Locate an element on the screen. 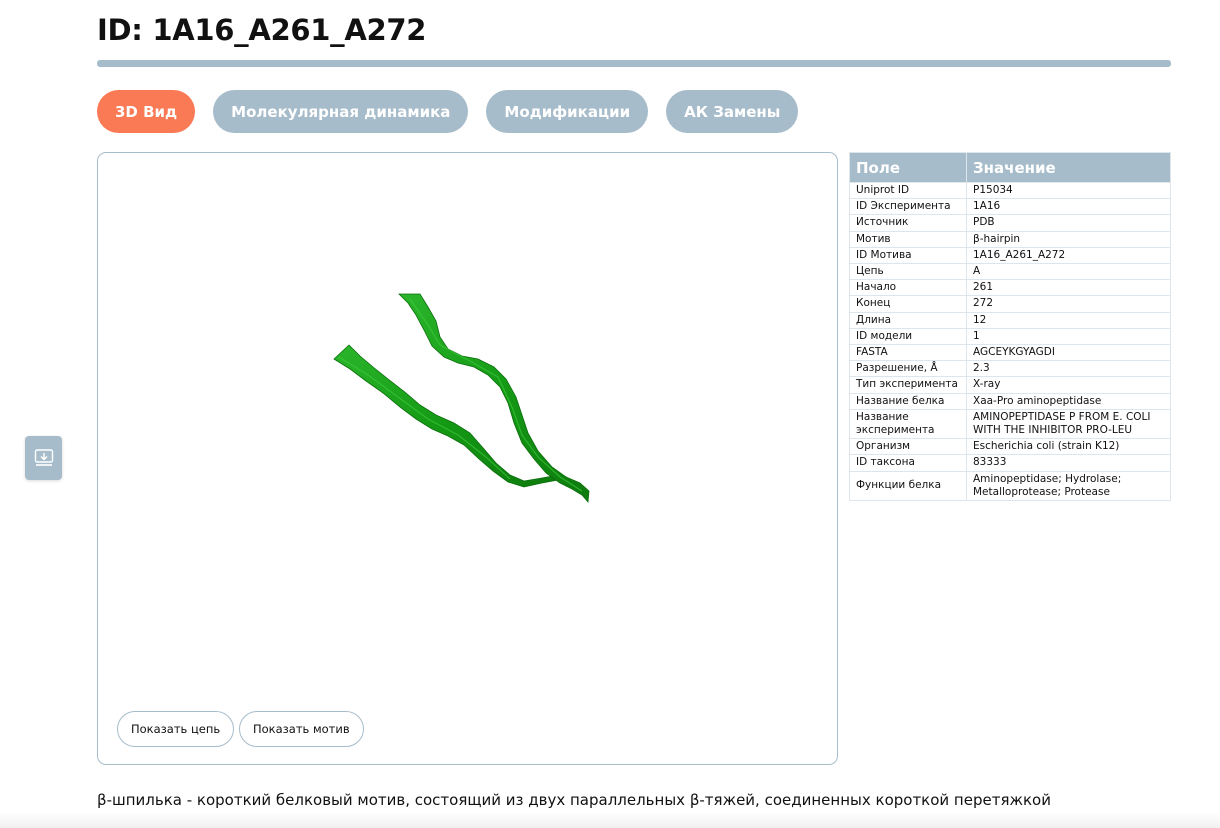 This screenshot has height=828, width=1220. table-cell-value: 1 is located at coordinates (1068, 336).